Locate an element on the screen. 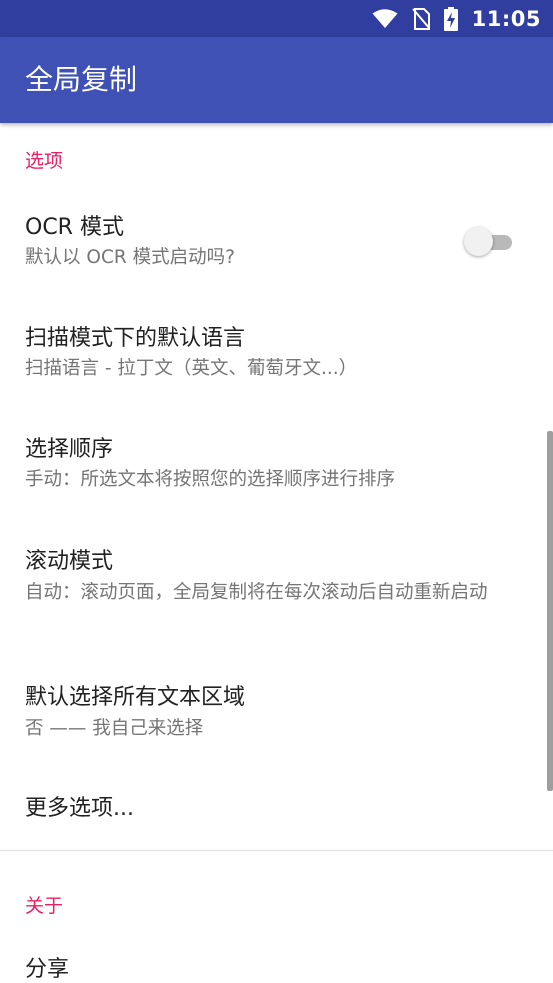 The width and height of the screenshot is (553, 983). pref-selection-order: 选择顺序 手动：所选文本将按照您的选择顺序进行排序 is located at coordinates (276, 471).